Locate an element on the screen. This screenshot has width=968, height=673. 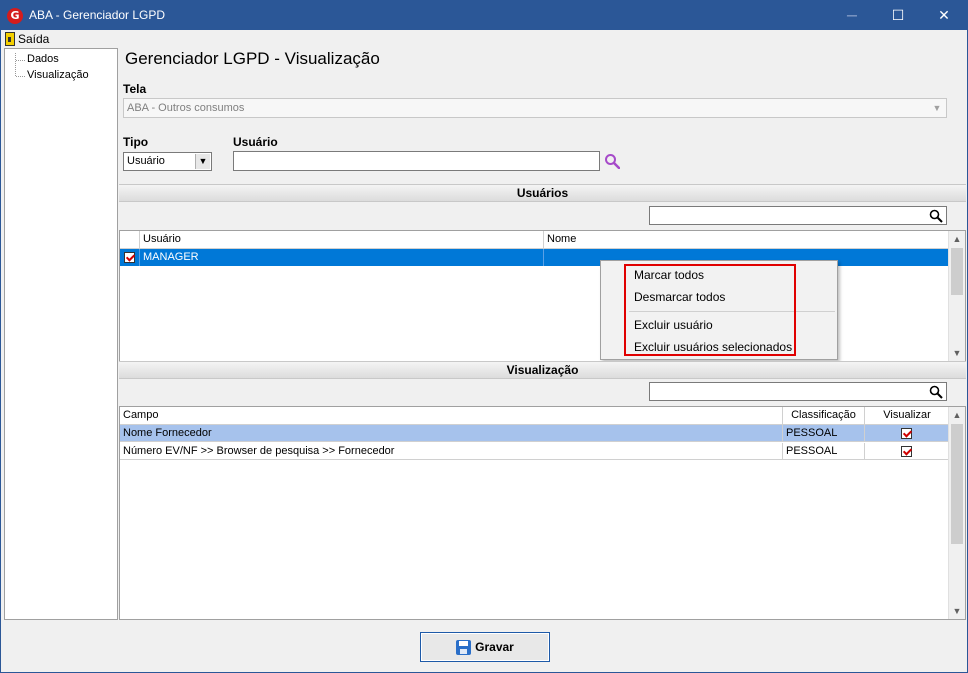
users-grid-scrollbar: ▲ ▼ is located at coordinates (956, 296).